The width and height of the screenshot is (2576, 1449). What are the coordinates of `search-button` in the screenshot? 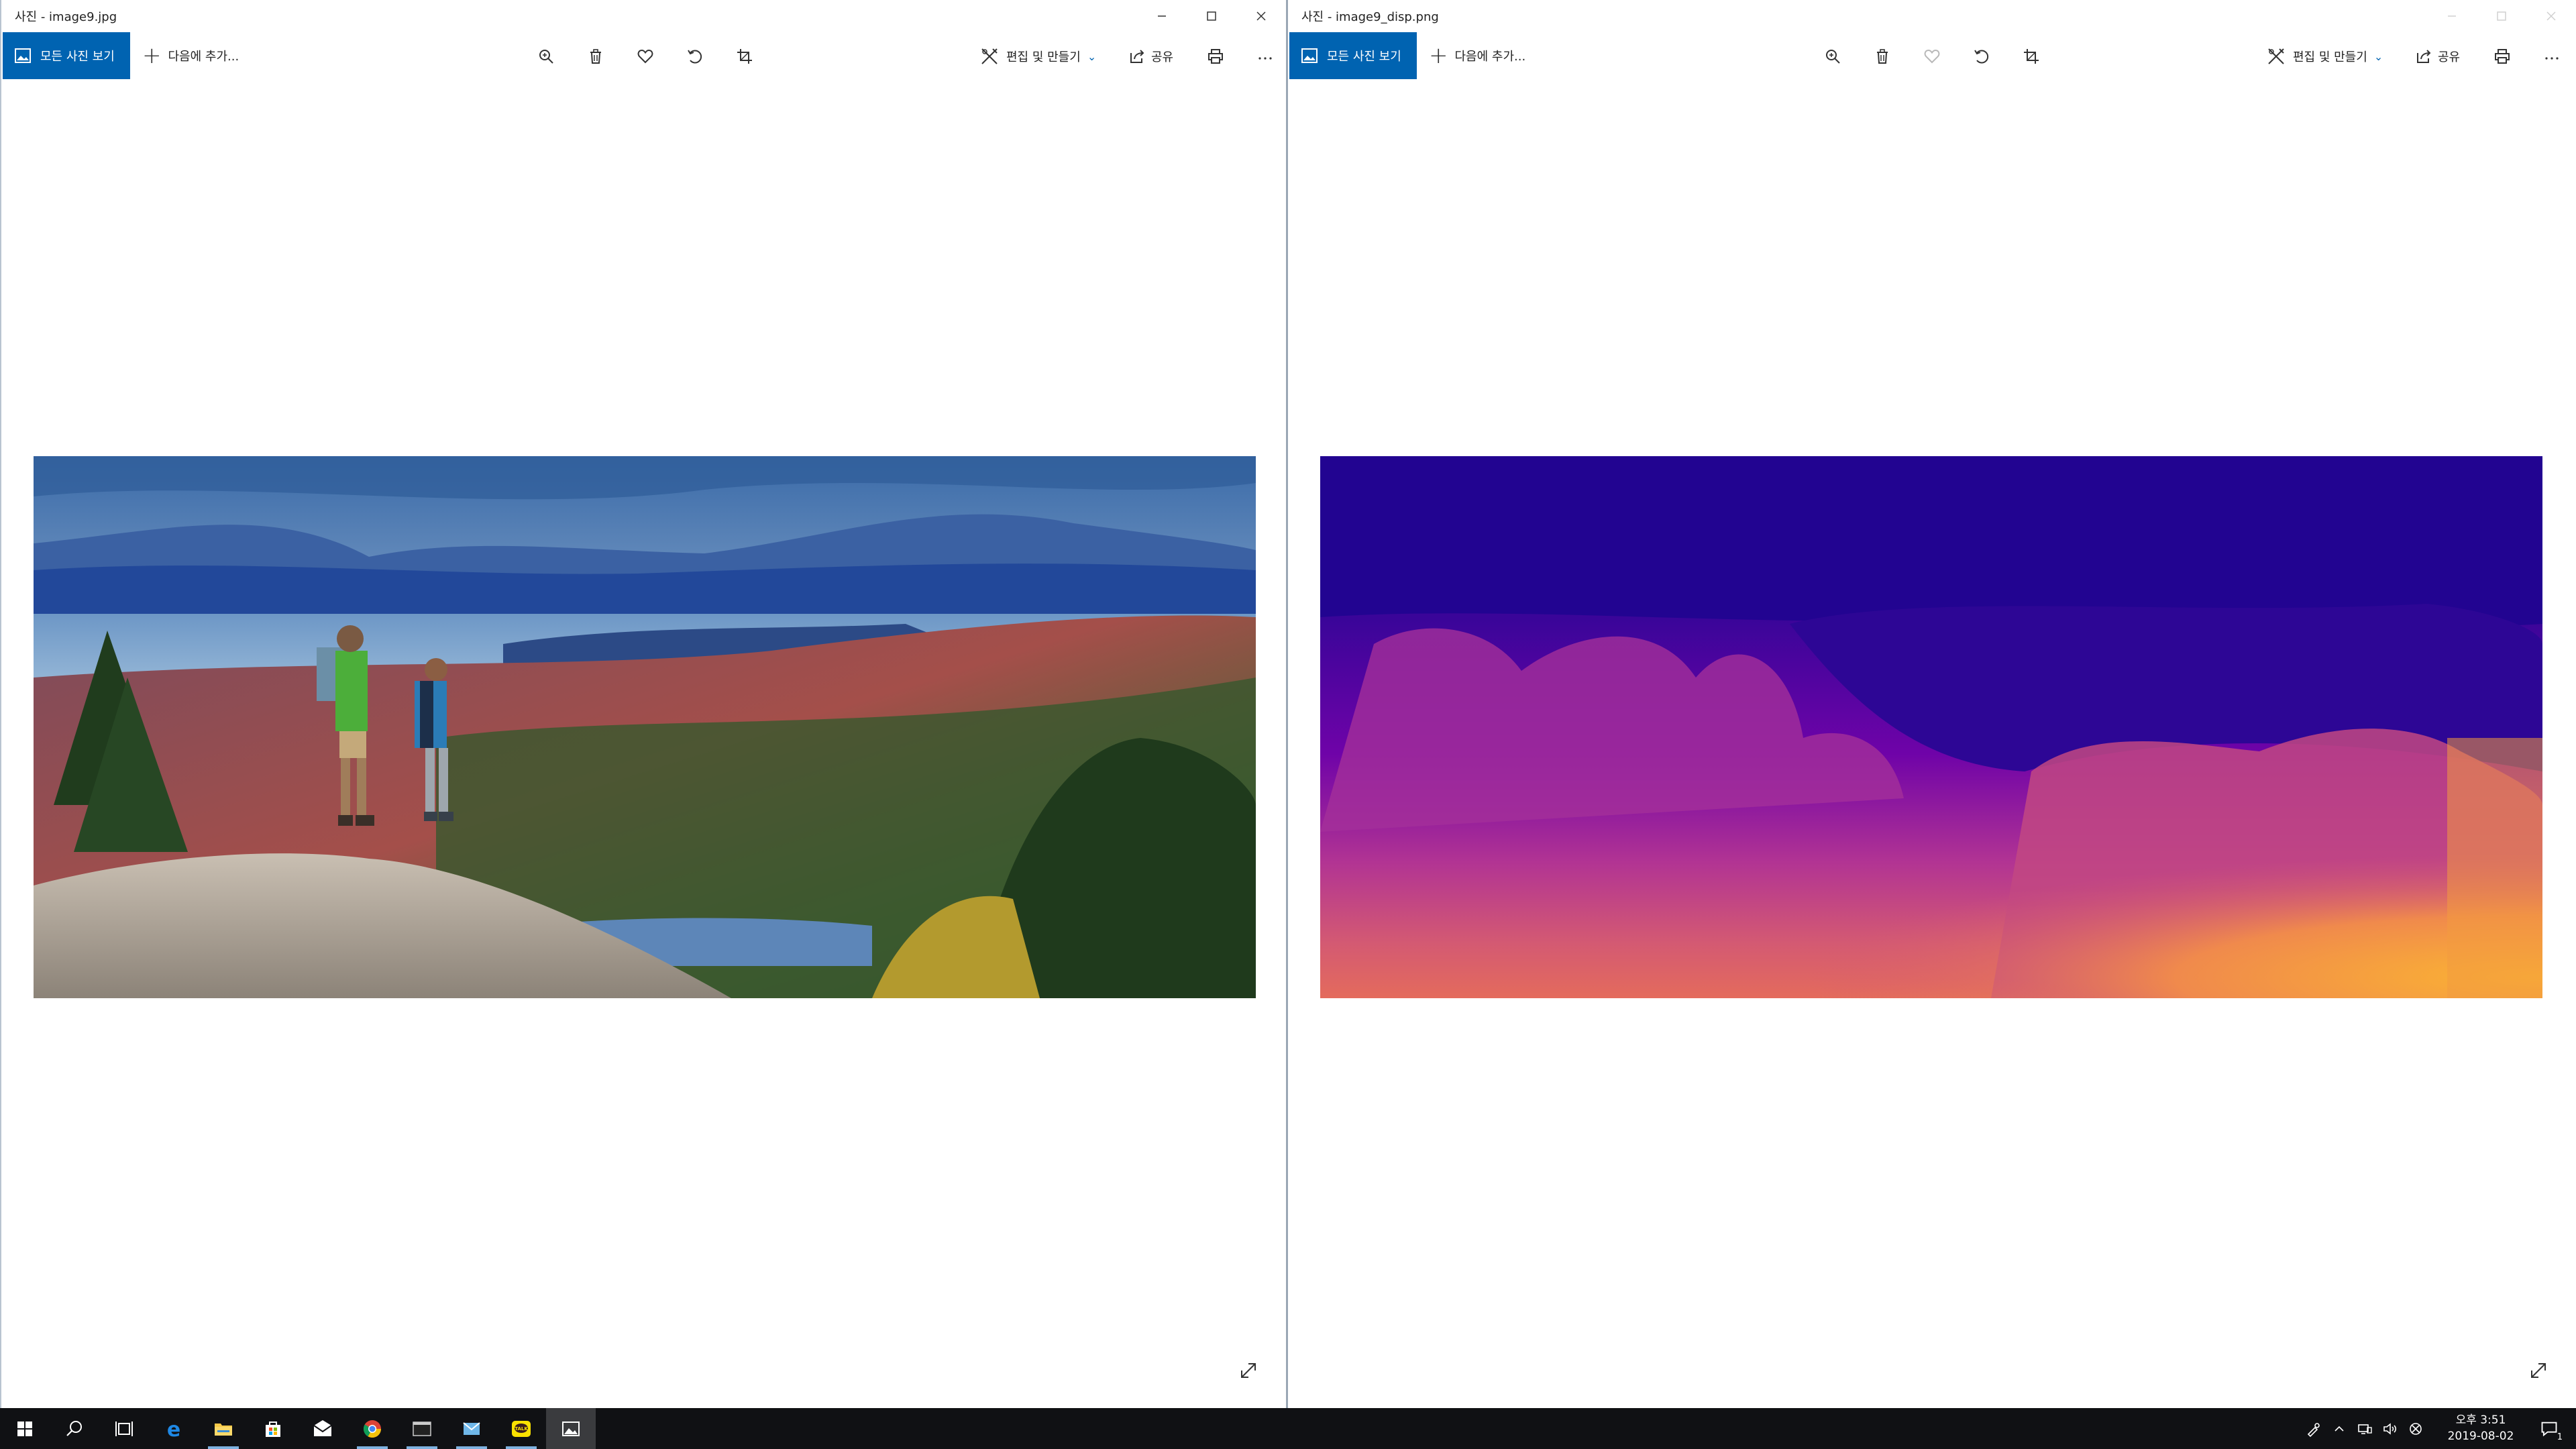 It's located at (74, 1428).